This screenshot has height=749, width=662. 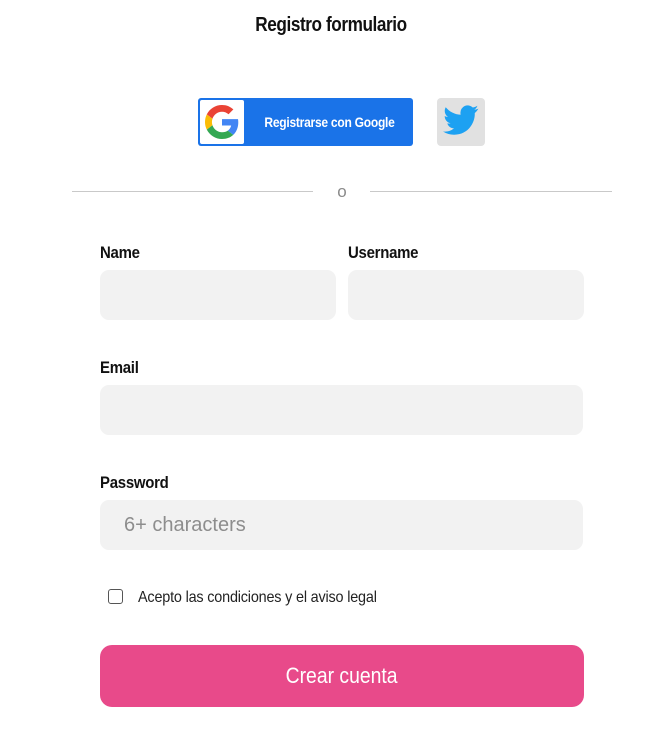 I want to click on divider-or-text: o, so click(x=342, y=191).